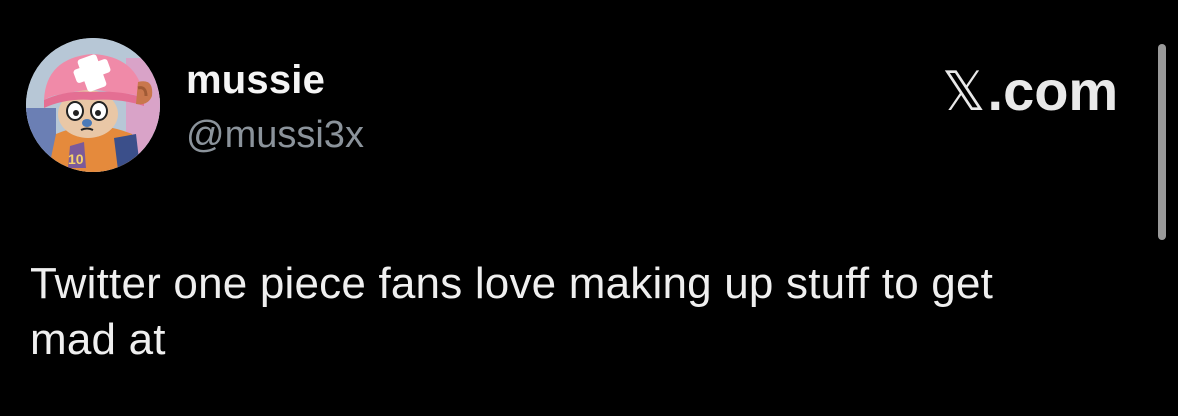 The image size is (1178, 416). I want to click on x-com-watermark: 𝕏 .com, so click(1030, 90).